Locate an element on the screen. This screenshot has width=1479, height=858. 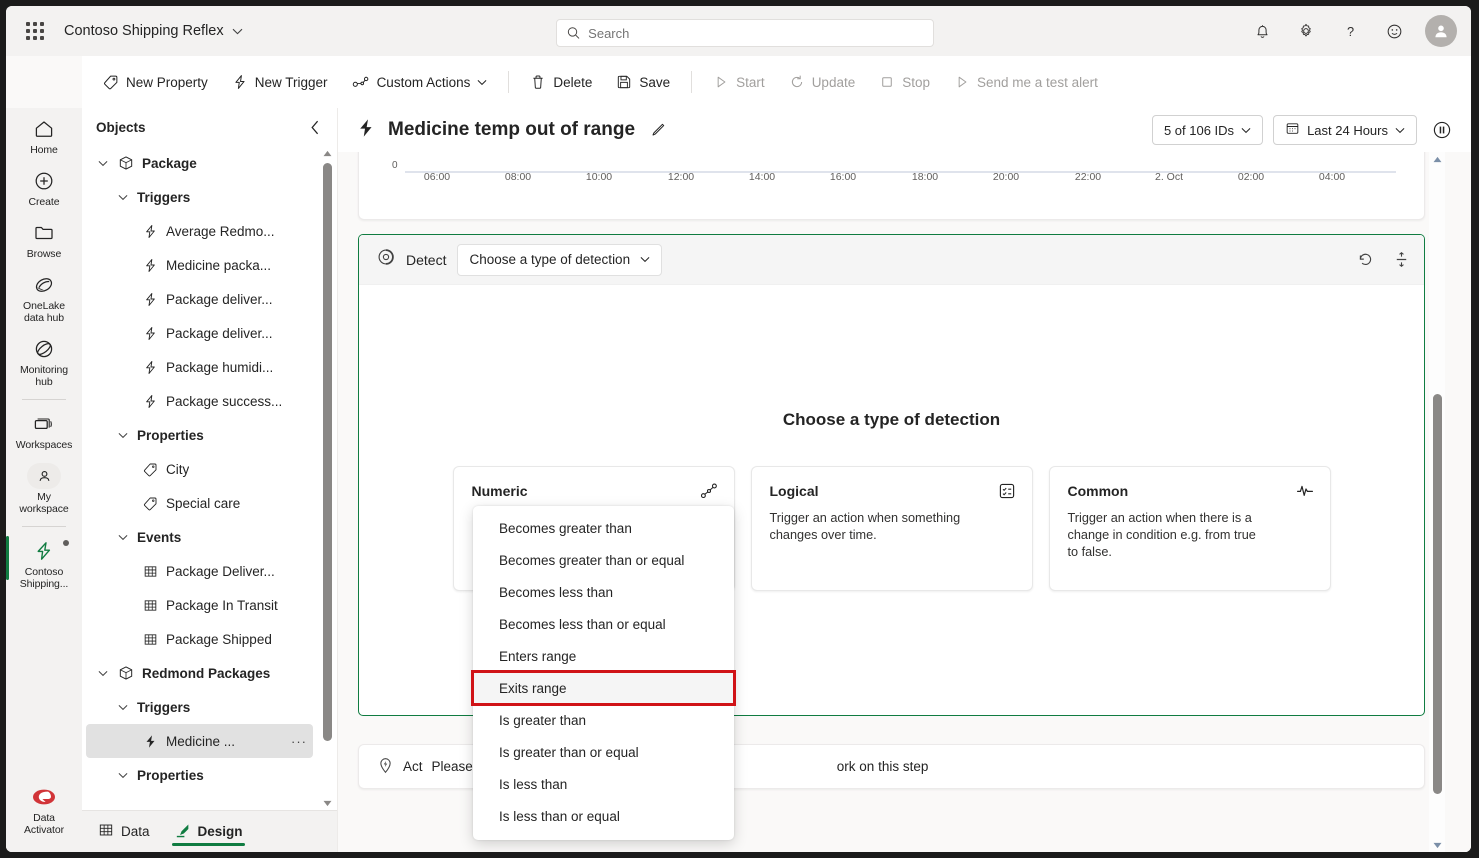
menu-item-is-greater-than-or-equal: Is greater than or equal is located at coordinates (603, 752).